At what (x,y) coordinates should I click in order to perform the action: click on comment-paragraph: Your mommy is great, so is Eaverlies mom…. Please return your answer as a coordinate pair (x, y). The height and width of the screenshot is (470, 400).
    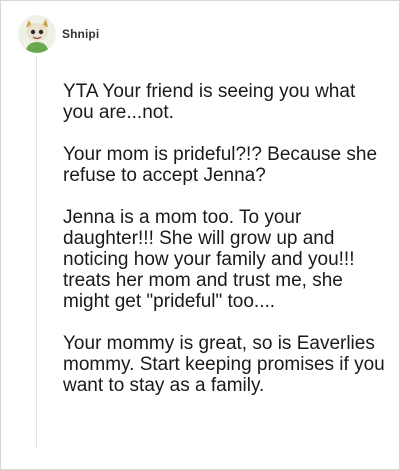
    Looking at the image, I should click on (224, 364).